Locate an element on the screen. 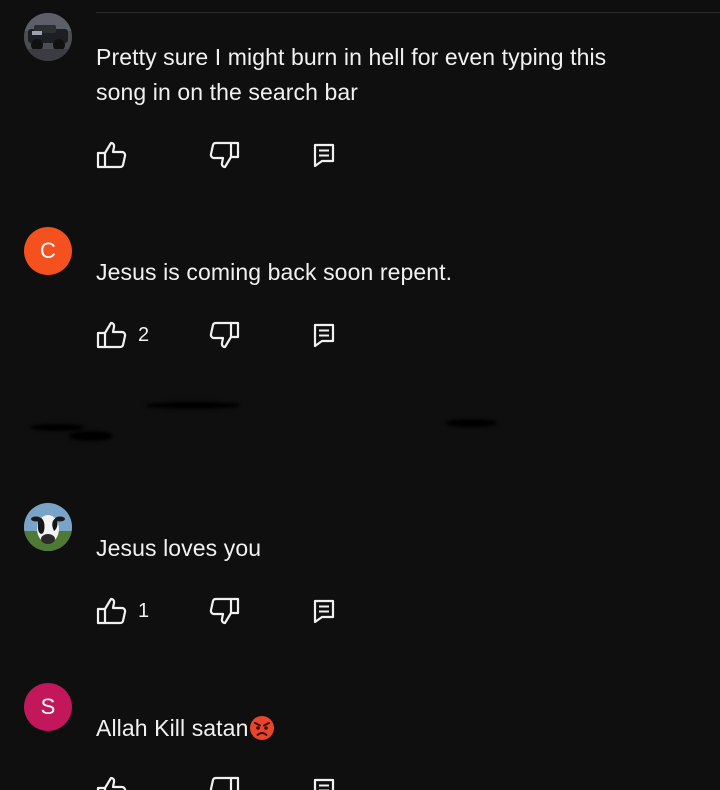 The image size is (720, 790). like-count: 1 is located at coordinates (144, 610).